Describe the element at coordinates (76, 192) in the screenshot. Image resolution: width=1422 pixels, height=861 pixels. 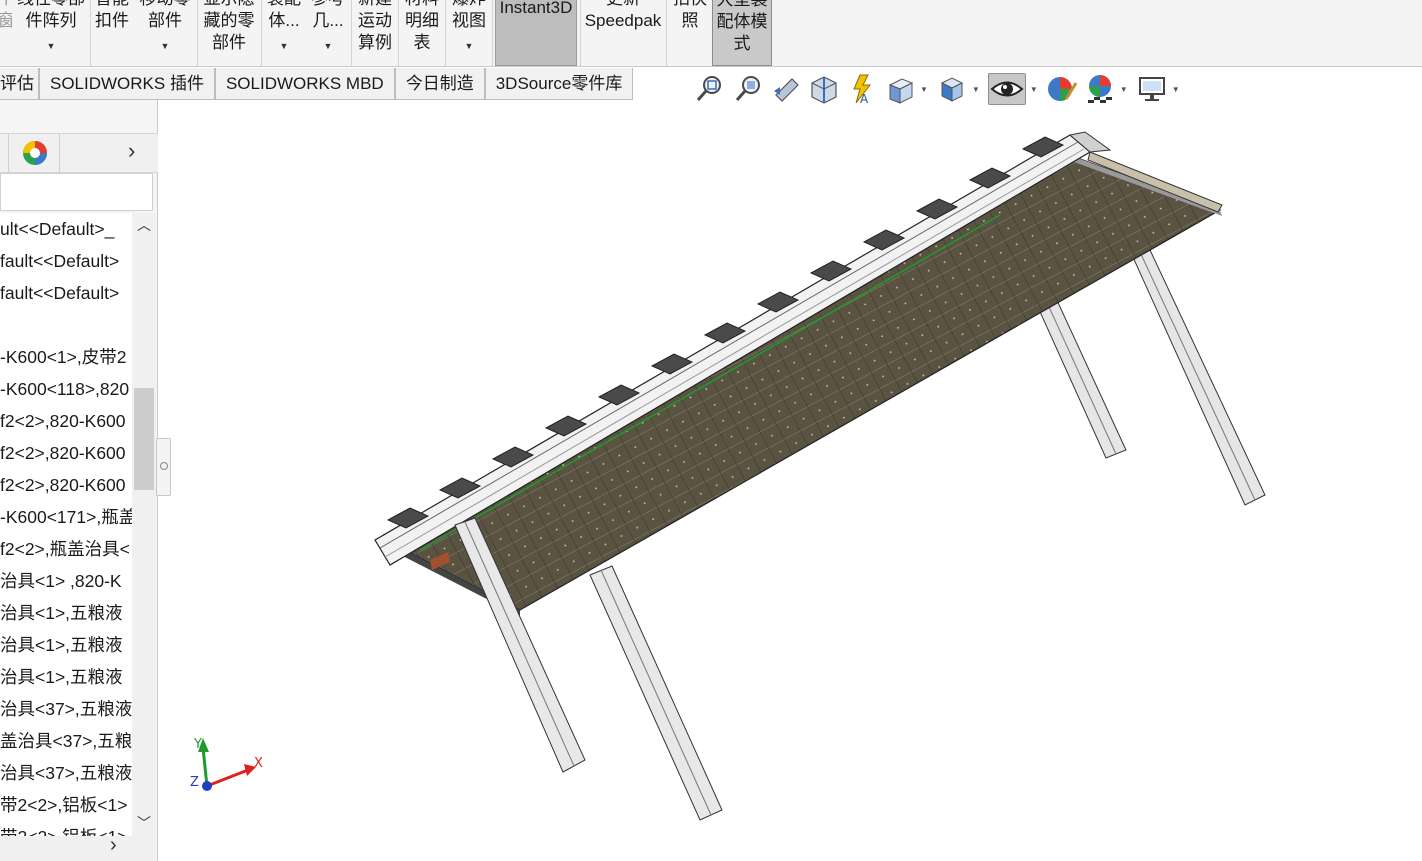
I see `tree-filter-field` at that location.